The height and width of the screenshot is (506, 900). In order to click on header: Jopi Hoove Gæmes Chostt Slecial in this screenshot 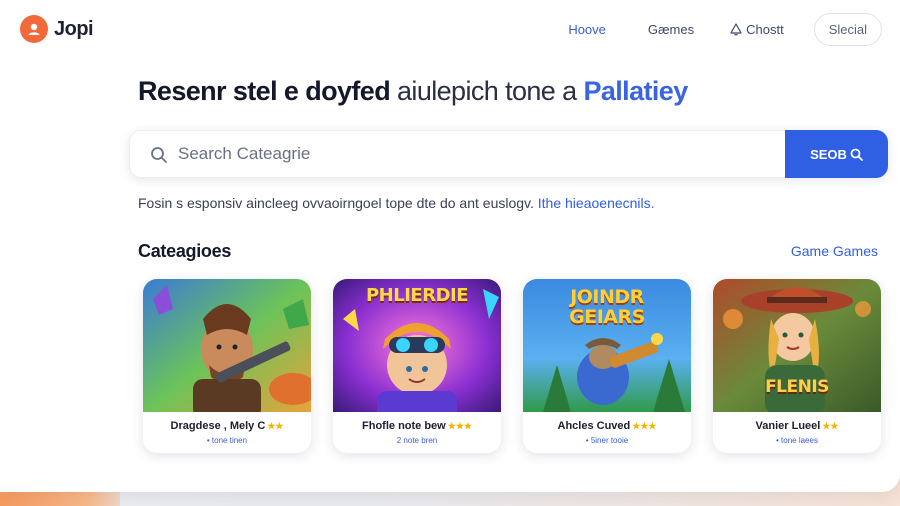, I will do `click(450, 29)`.